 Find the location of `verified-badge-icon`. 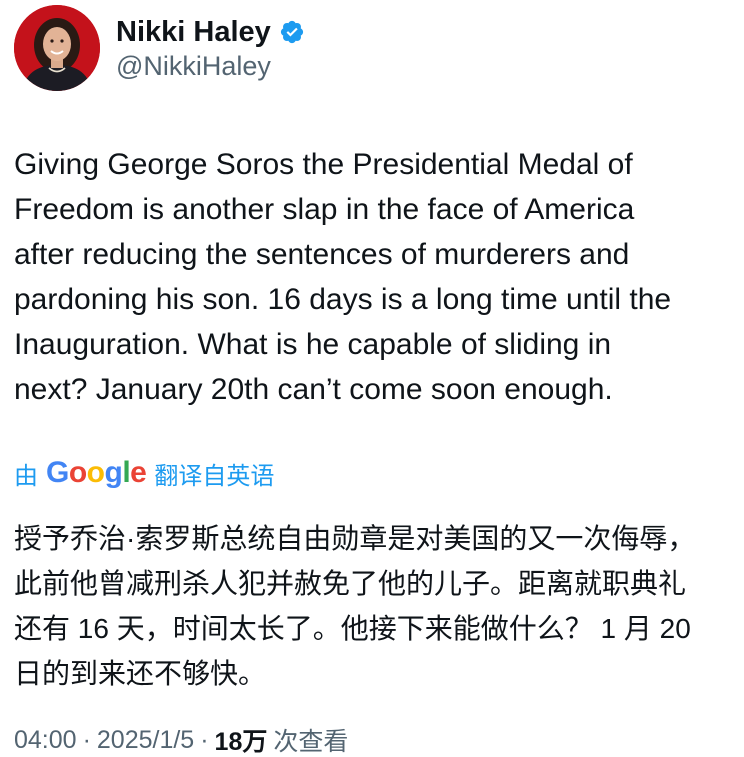

verified-badge-icon is located at coordinates (291, 32).